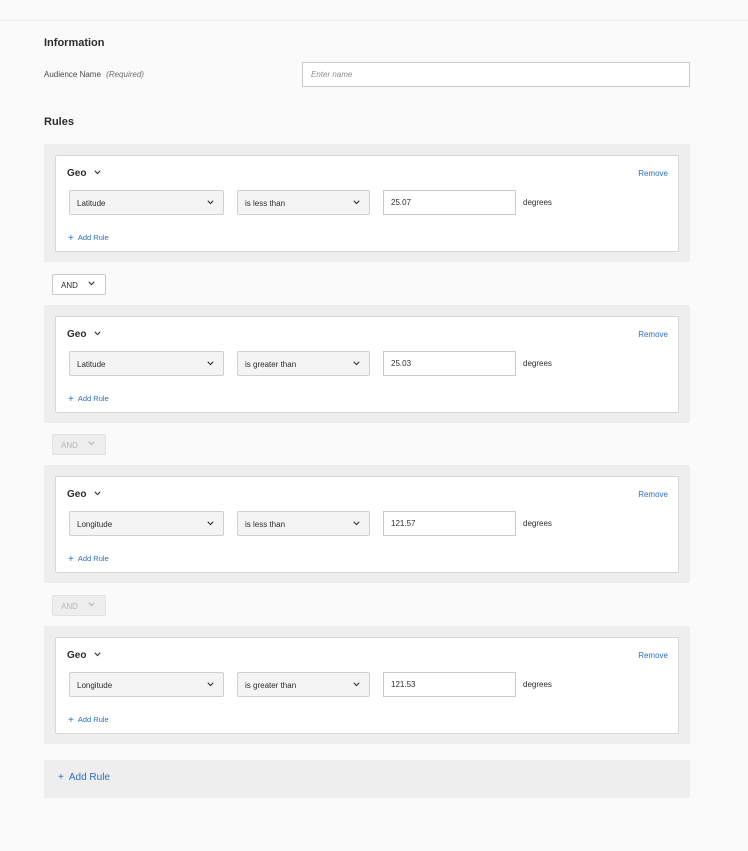 The height and width of the screenshot is (851, 748). What do you see at coordinates (125, 74) in the screenshot?
I see `required-indicator: (Required)` at bounding box center [125, 74].